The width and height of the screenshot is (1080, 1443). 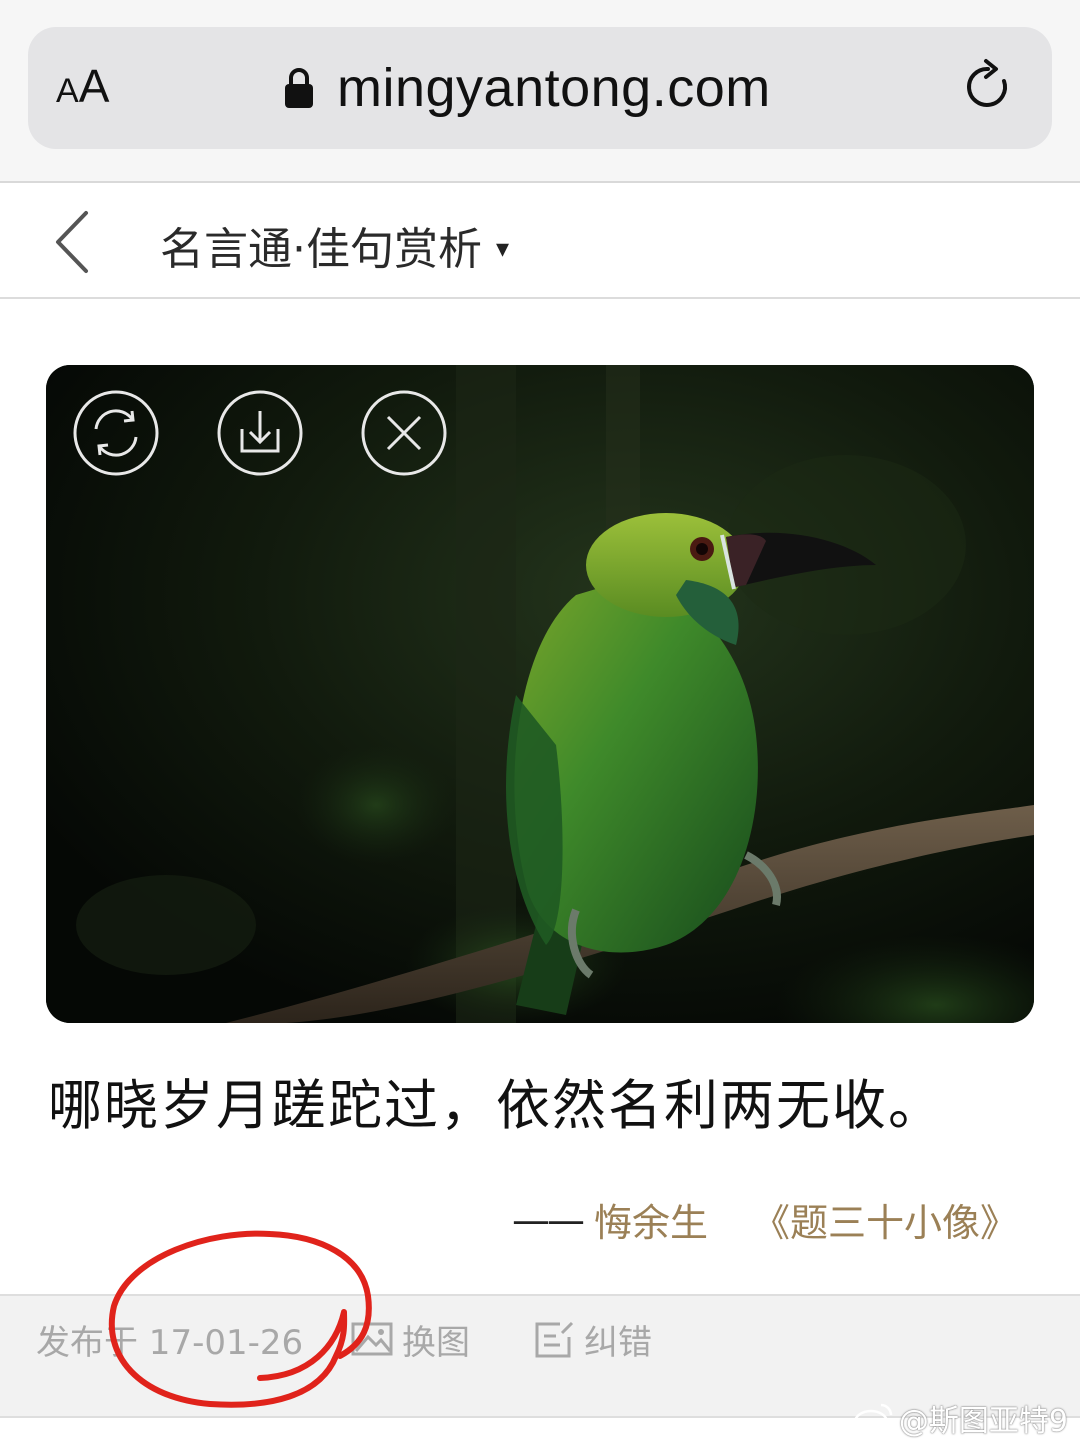 I want to click on address-bar: AA mingyantong.com, so click(x=540, y=88).